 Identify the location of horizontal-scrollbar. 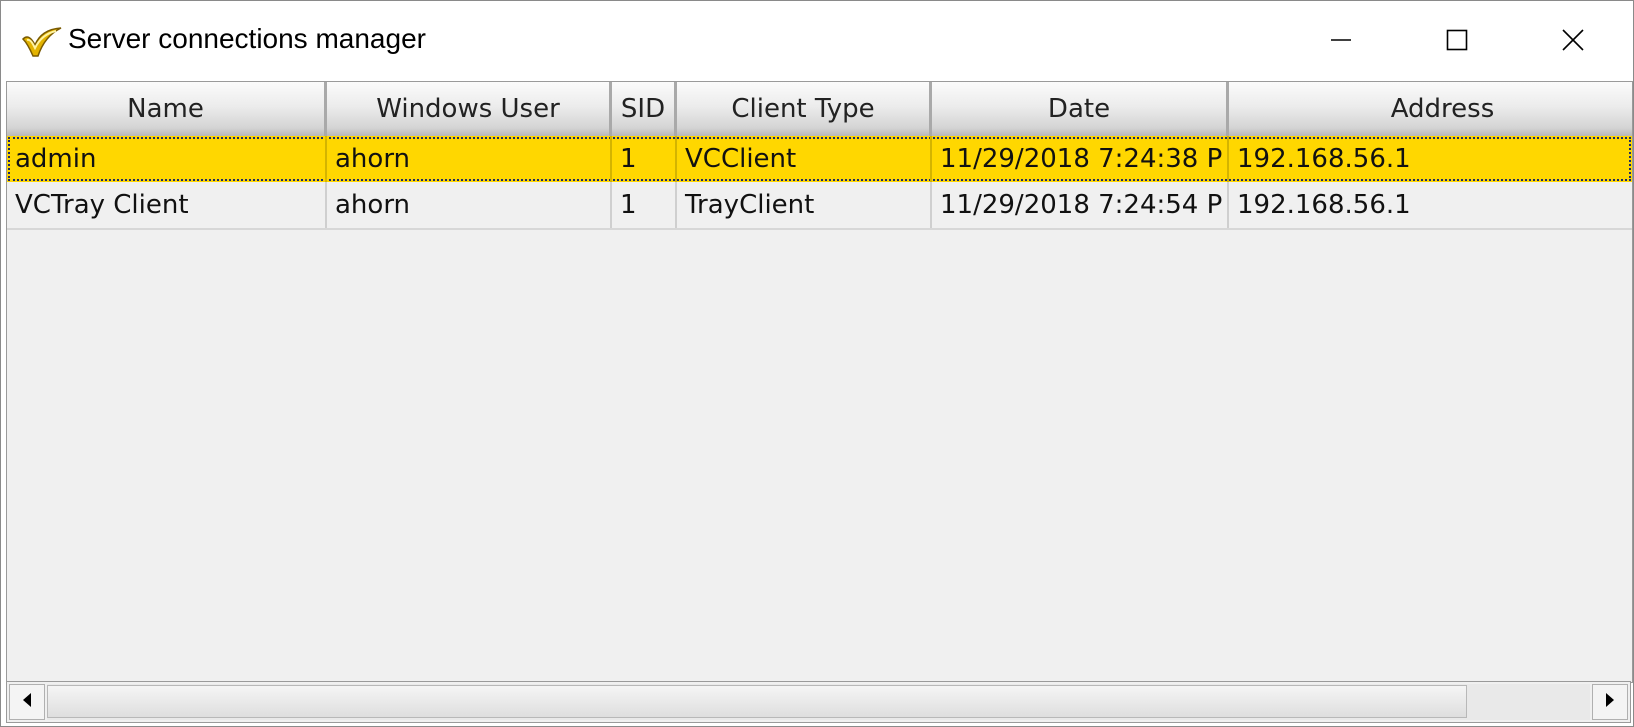
(818, 702).